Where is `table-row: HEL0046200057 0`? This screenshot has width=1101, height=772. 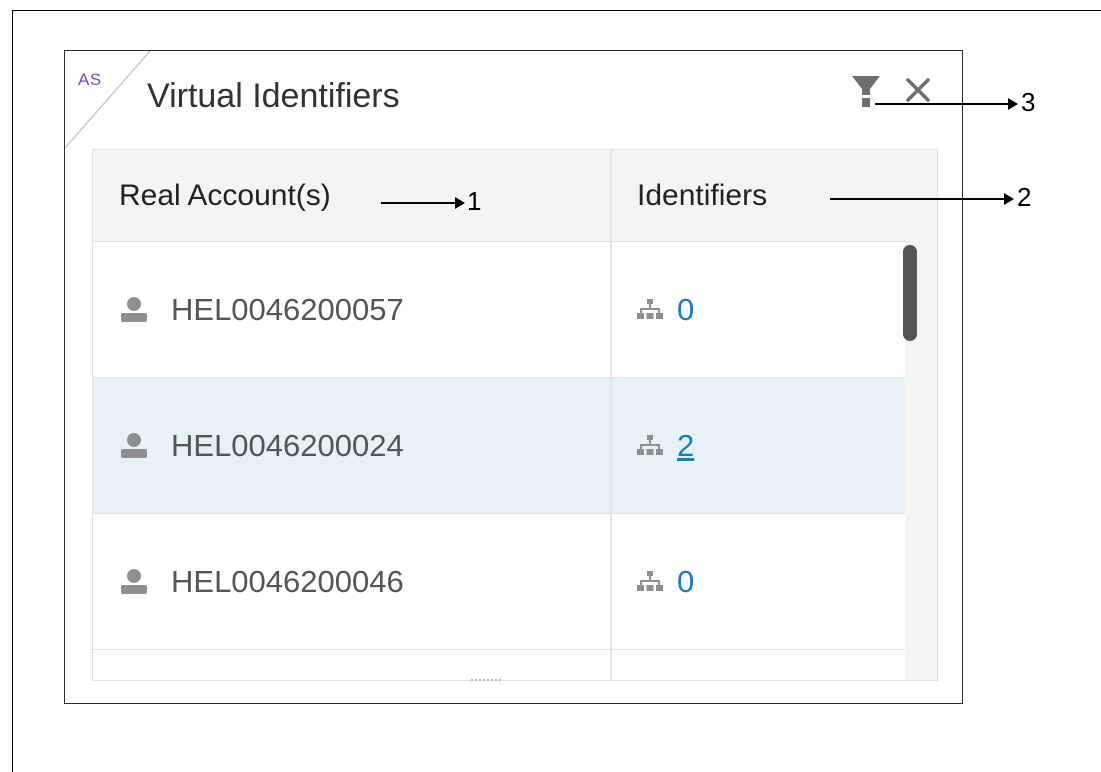 table-row: HEL0046200057 0 is located at coordinates (499, 310).